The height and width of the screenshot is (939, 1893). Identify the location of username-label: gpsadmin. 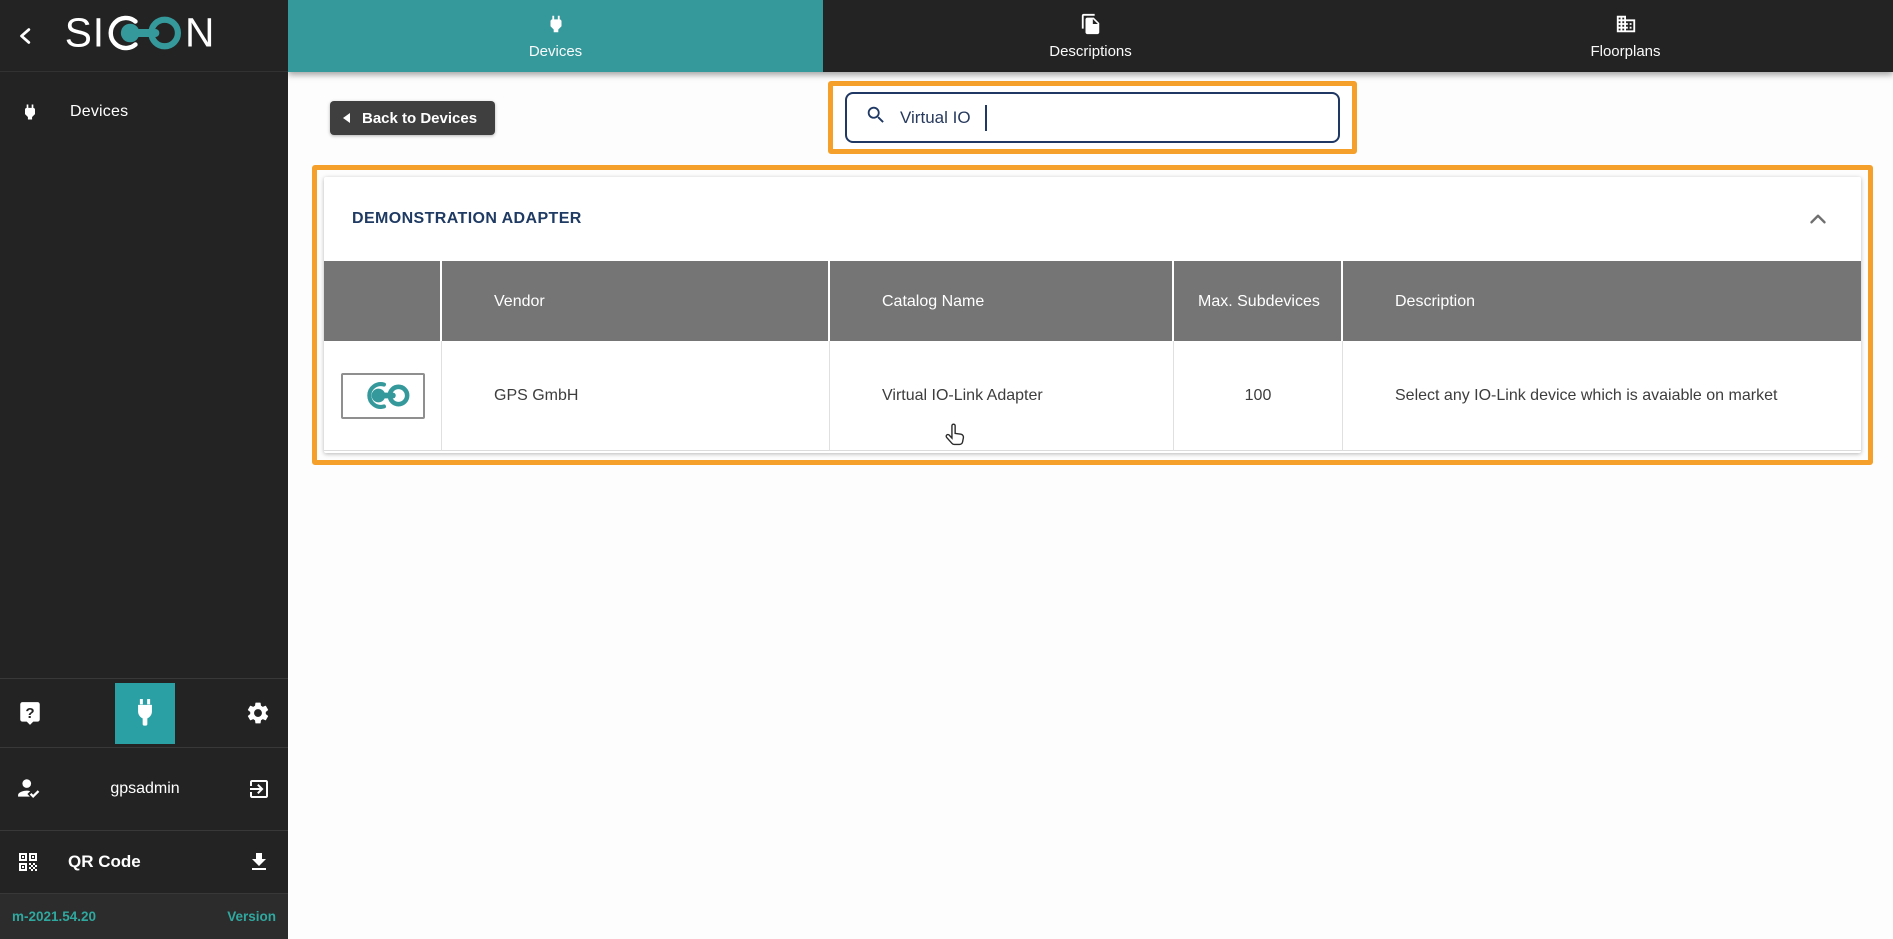
(145, 788).